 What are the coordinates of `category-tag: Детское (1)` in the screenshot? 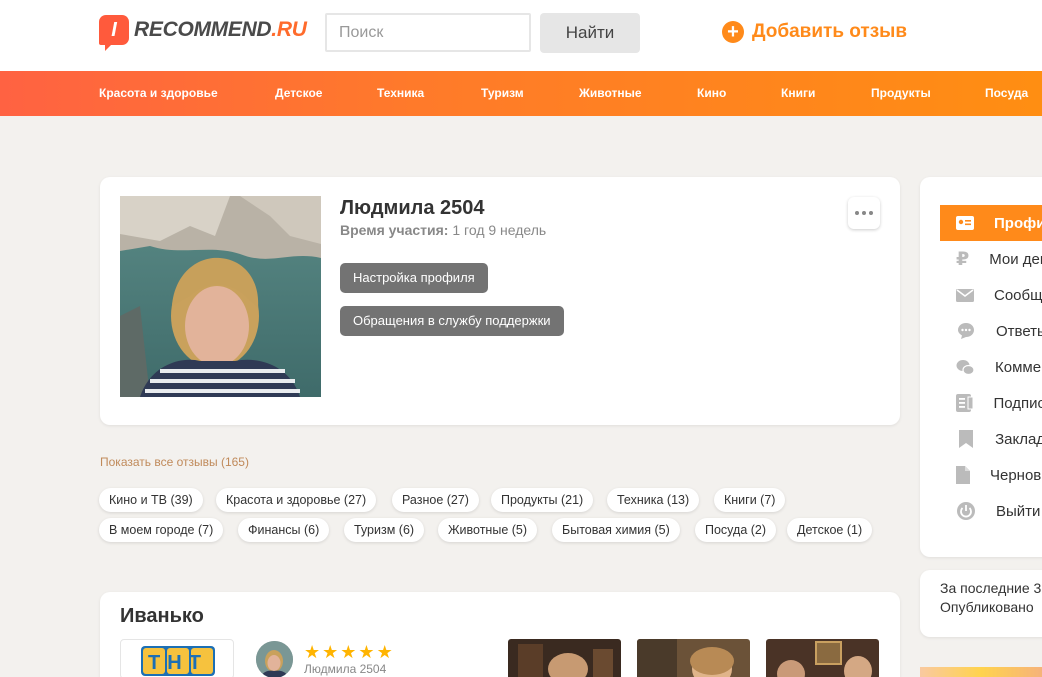 It's located at (830, 530).